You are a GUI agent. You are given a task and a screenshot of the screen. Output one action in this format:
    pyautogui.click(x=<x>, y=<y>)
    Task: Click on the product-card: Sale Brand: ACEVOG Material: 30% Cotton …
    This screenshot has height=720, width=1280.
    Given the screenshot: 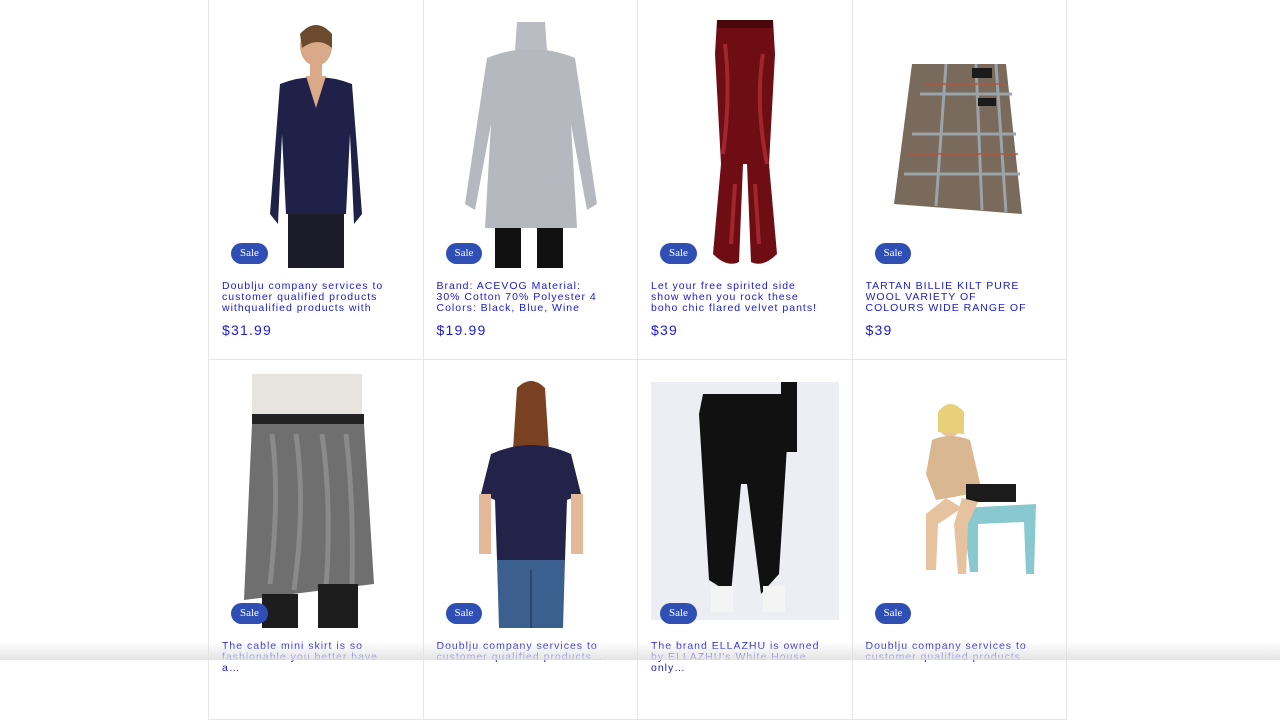 What is the action you would take?
    pyautogui.click(x=530, y=180)
    